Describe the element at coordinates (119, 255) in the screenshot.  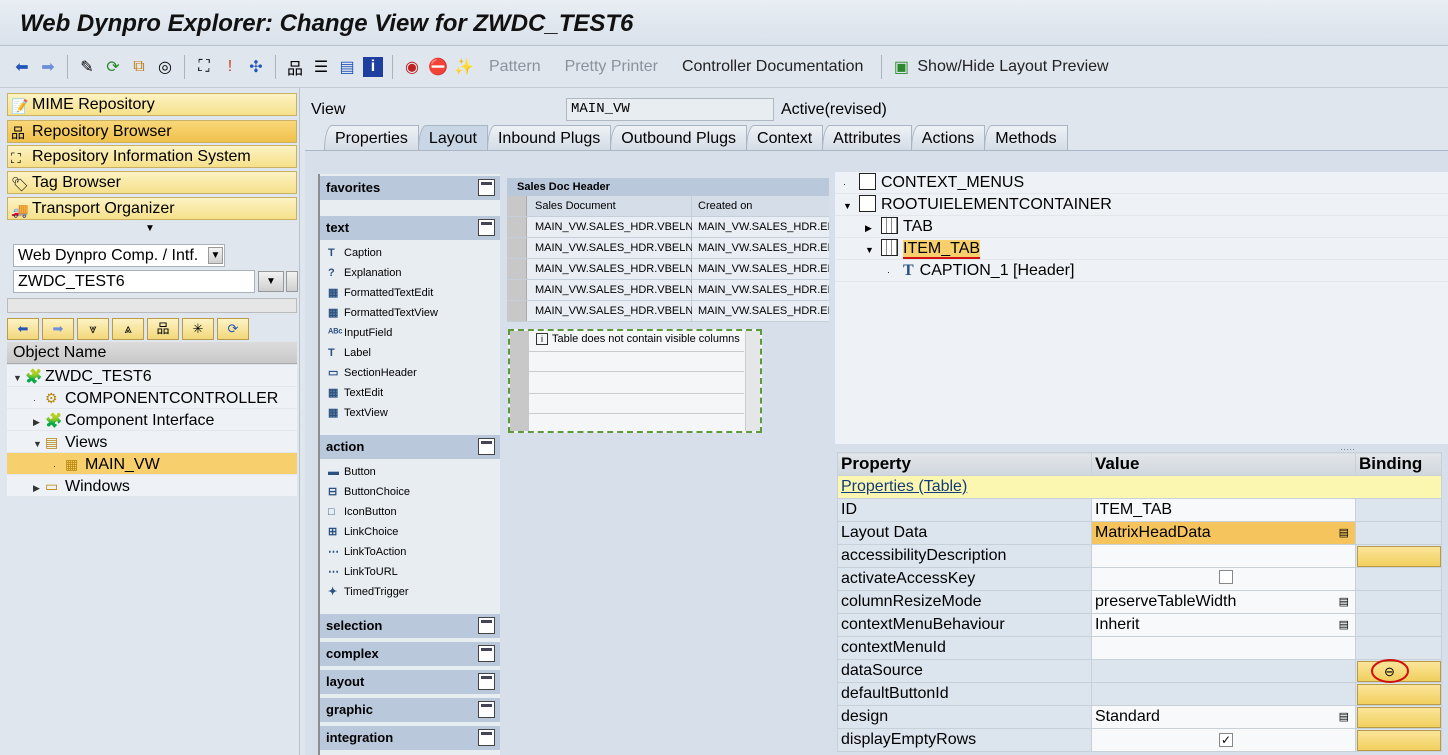
I see `object-type-select: Web Dynpro Comp. / Intf. ▼` at that location.